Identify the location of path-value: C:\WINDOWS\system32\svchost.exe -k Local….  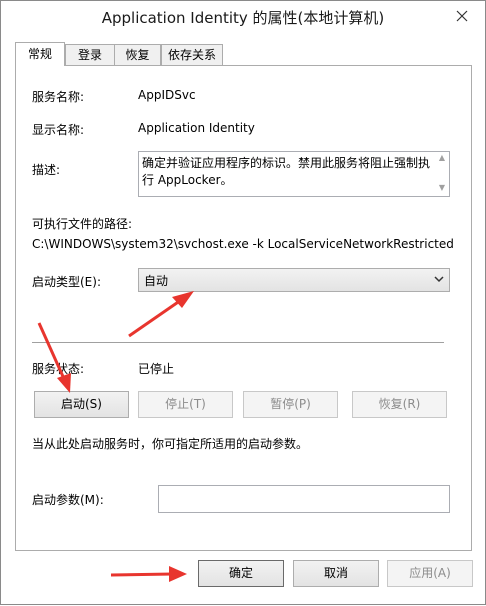
(243, 244).